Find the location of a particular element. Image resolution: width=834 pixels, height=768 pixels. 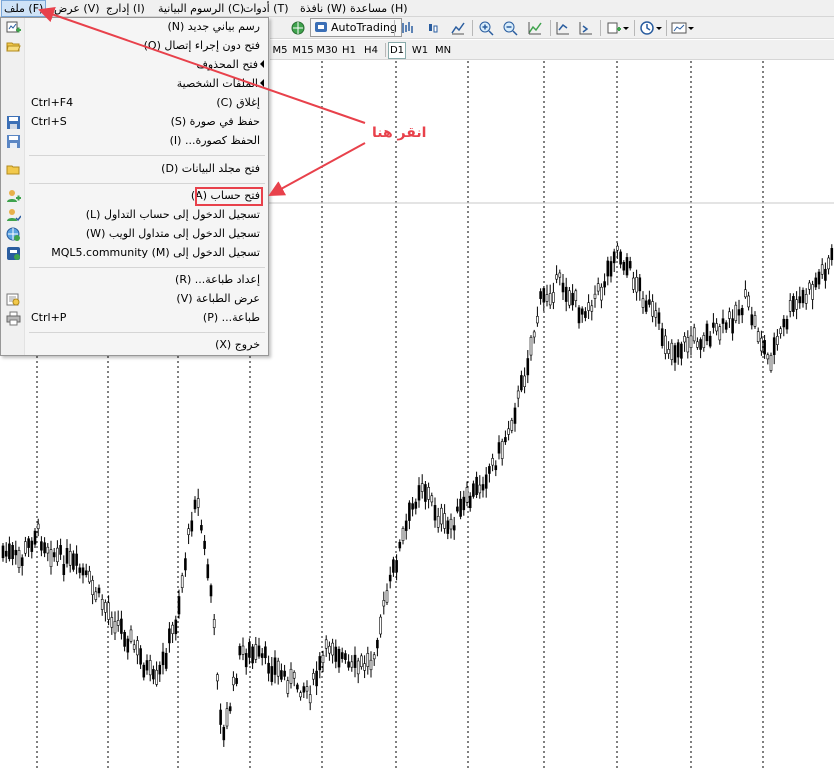

annotation-click-here: انقر هنا is located at coordinates (399, 133).